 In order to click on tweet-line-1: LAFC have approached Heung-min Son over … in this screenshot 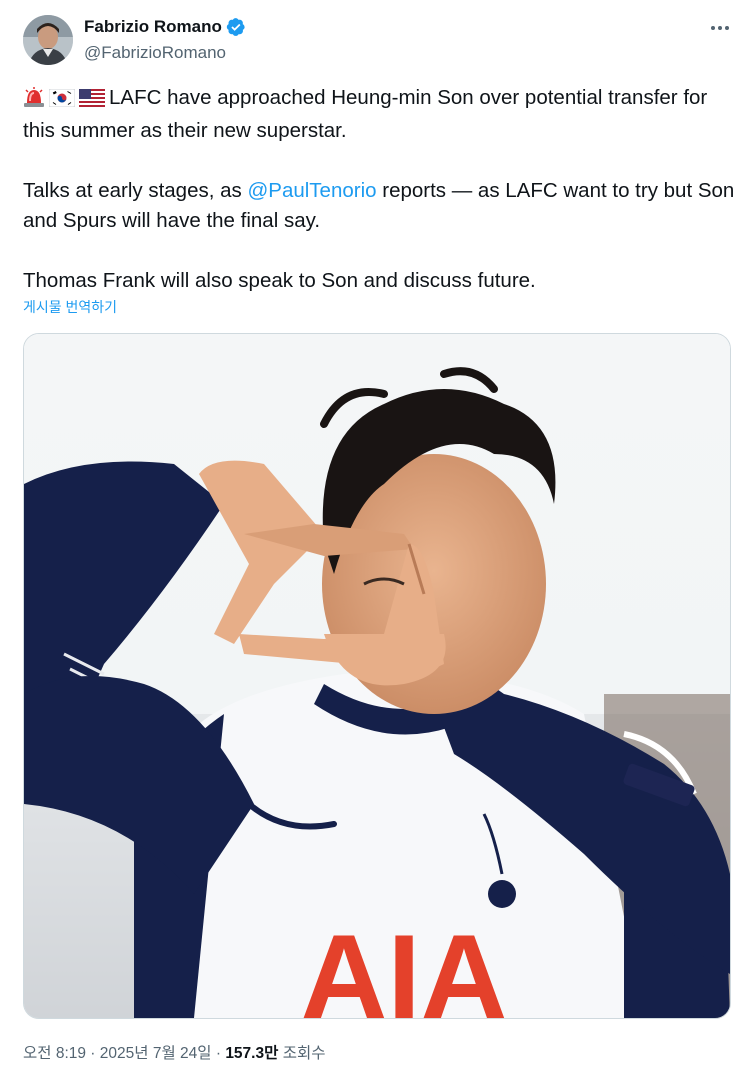, I will do `click(365, 114)`.